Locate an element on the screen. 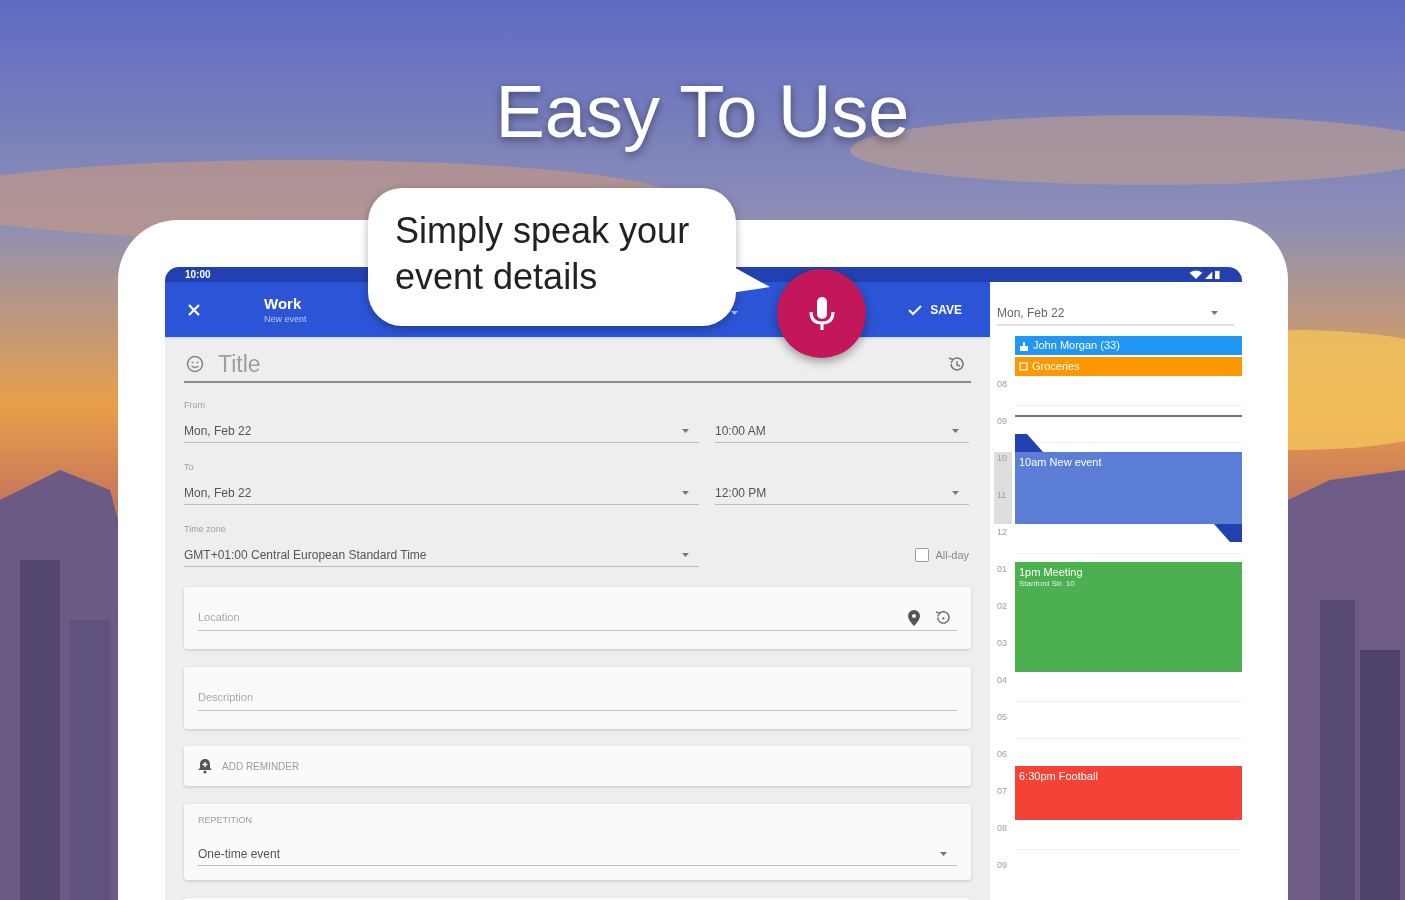 This screenshot has height=900, width=1405. event-block: 6:30pm Football is located at coordinates (1128, 793).